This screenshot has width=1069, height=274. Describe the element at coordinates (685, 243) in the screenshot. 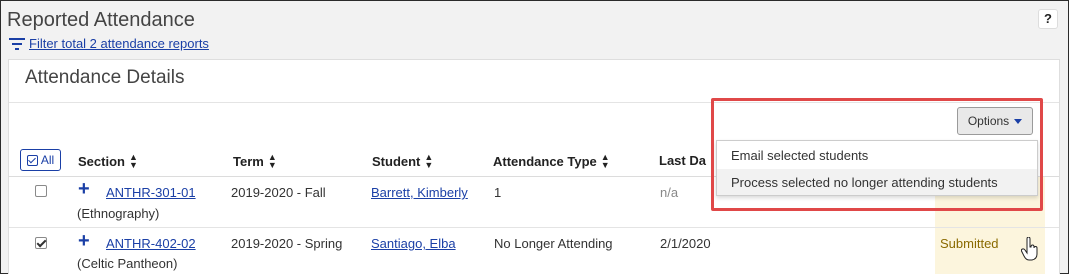

I see `last-date-cell: 2/1/2020` at that location.